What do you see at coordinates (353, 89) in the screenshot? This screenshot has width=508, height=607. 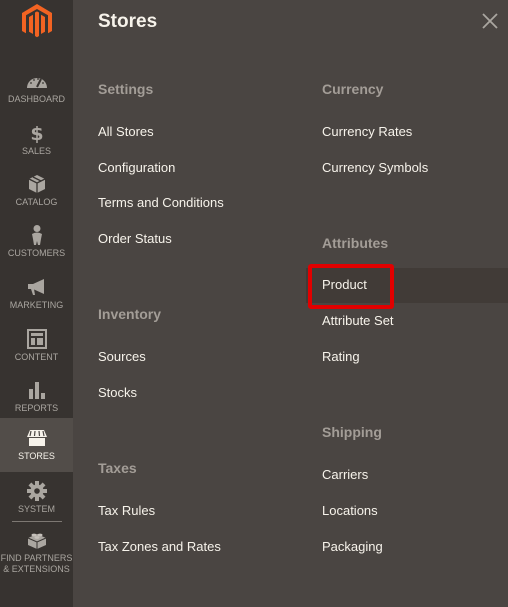 I see `group-title-currency: Currency` at bounding box center [353, 89].